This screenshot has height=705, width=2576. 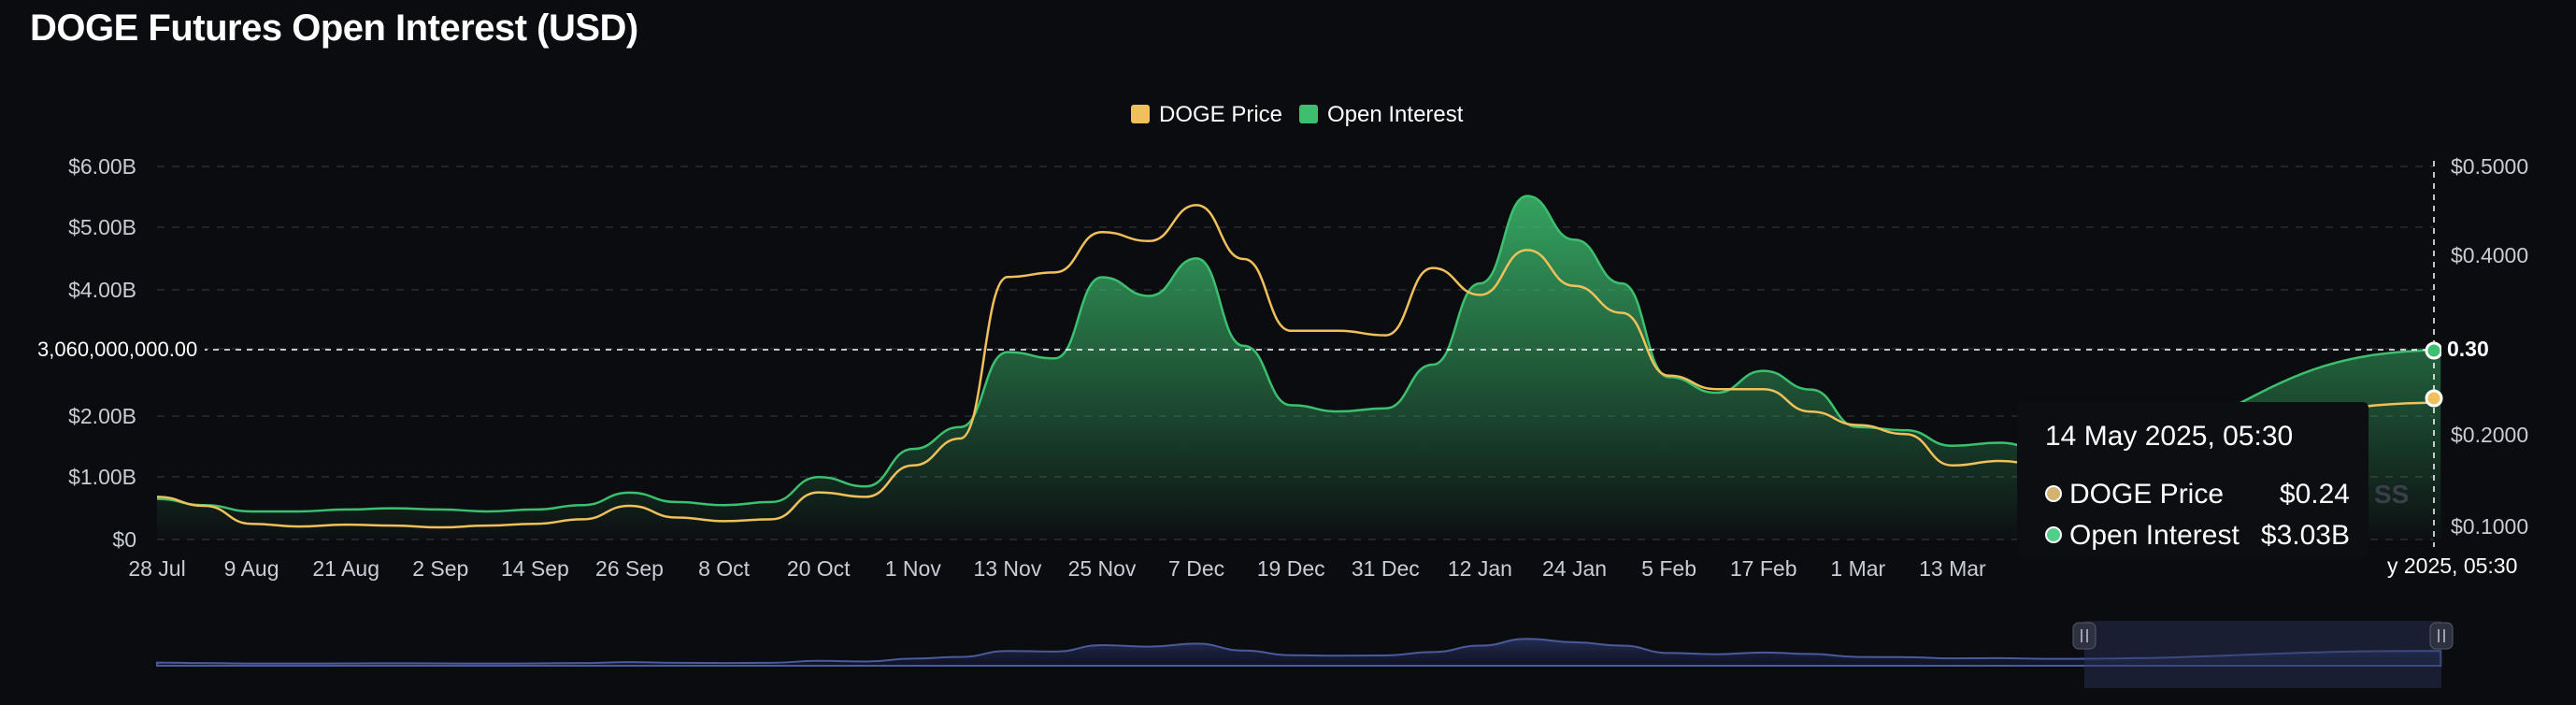 I want to click on legend: DOGE Price Open Interest, so click(x=1297, y=114).